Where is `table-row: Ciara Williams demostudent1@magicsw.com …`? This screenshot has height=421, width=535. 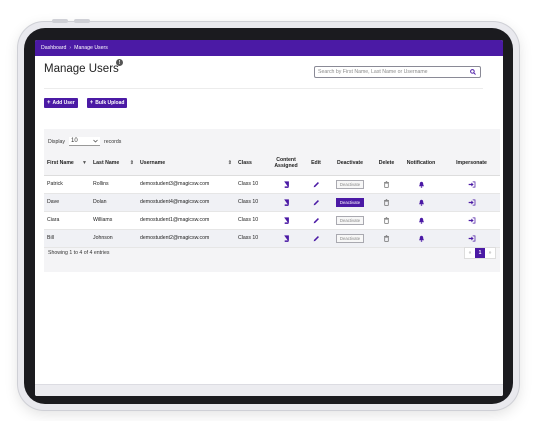
table-row: Ciara Williams demostudent1@magicsw.com … is located at coordinates (272, 220).